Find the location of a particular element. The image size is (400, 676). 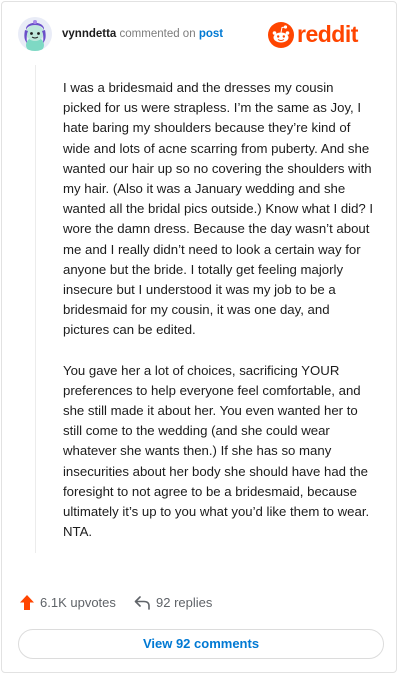

reply-arrow-icon is located at coordinates (142, 602).